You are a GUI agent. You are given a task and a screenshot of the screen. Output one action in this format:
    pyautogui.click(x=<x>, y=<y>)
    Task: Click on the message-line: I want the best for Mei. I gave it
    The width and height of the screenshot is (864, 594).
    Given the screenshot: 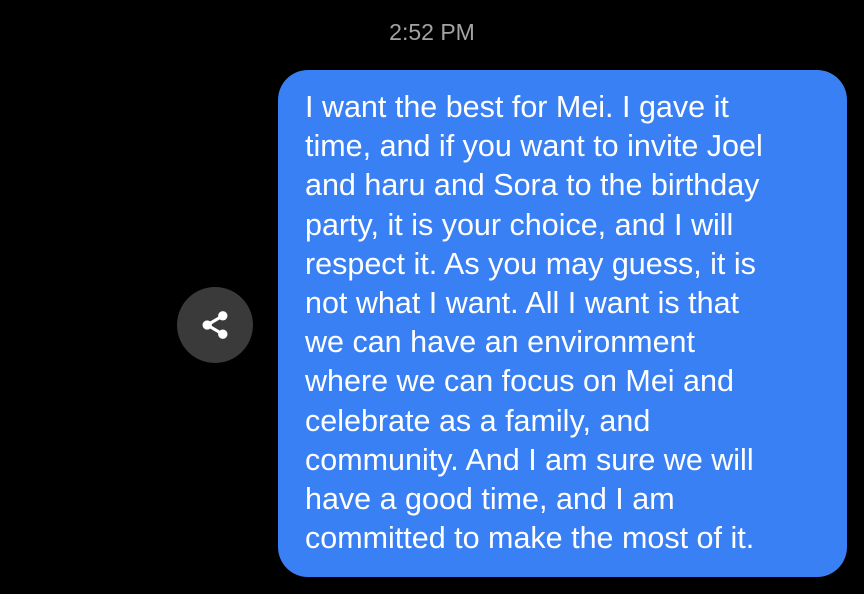 What is the action you would take?
    pyautogui.click(x=517, y=107)
    